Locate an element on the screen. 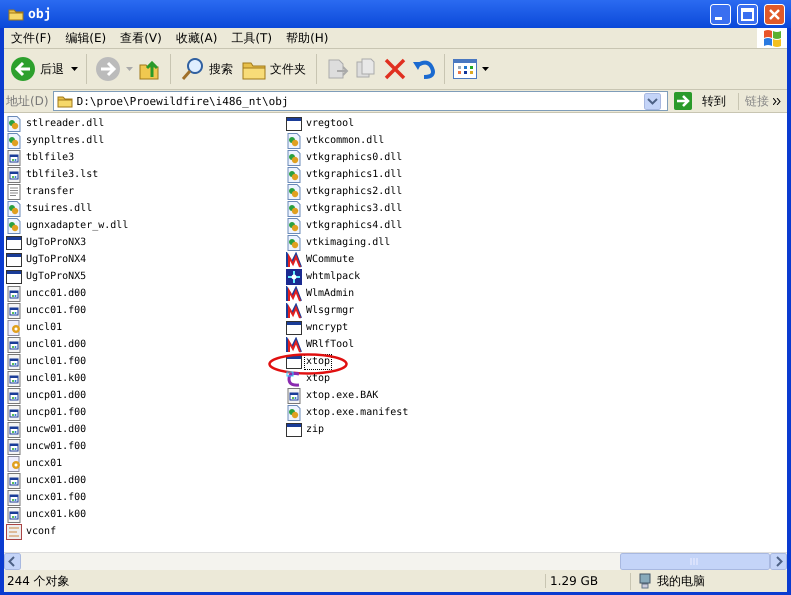 The height and width of the screenshot is (595, 791). file-item: vregtool is located at coordinates (426, 123).